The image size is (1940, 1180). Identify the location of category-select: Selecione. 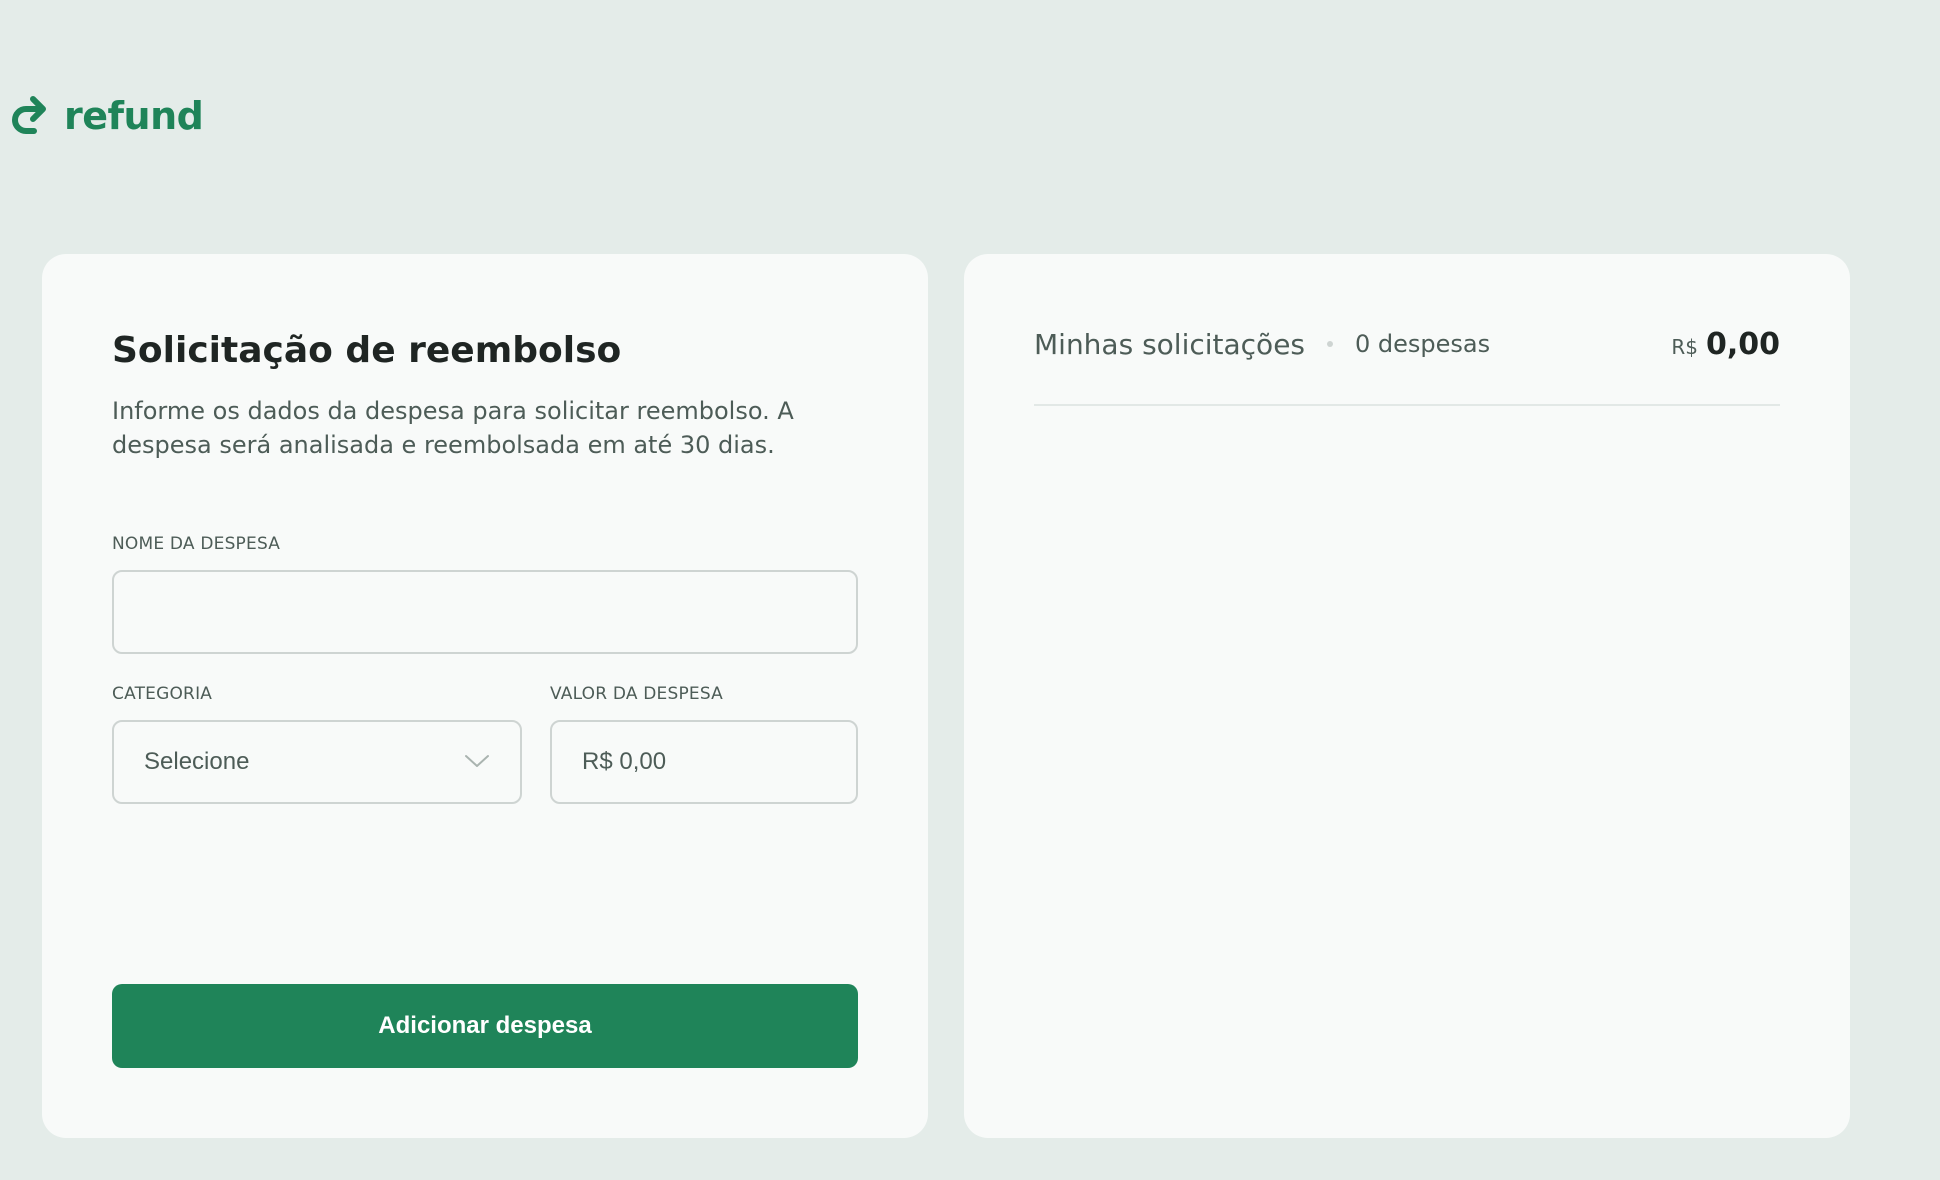
(317, 762).